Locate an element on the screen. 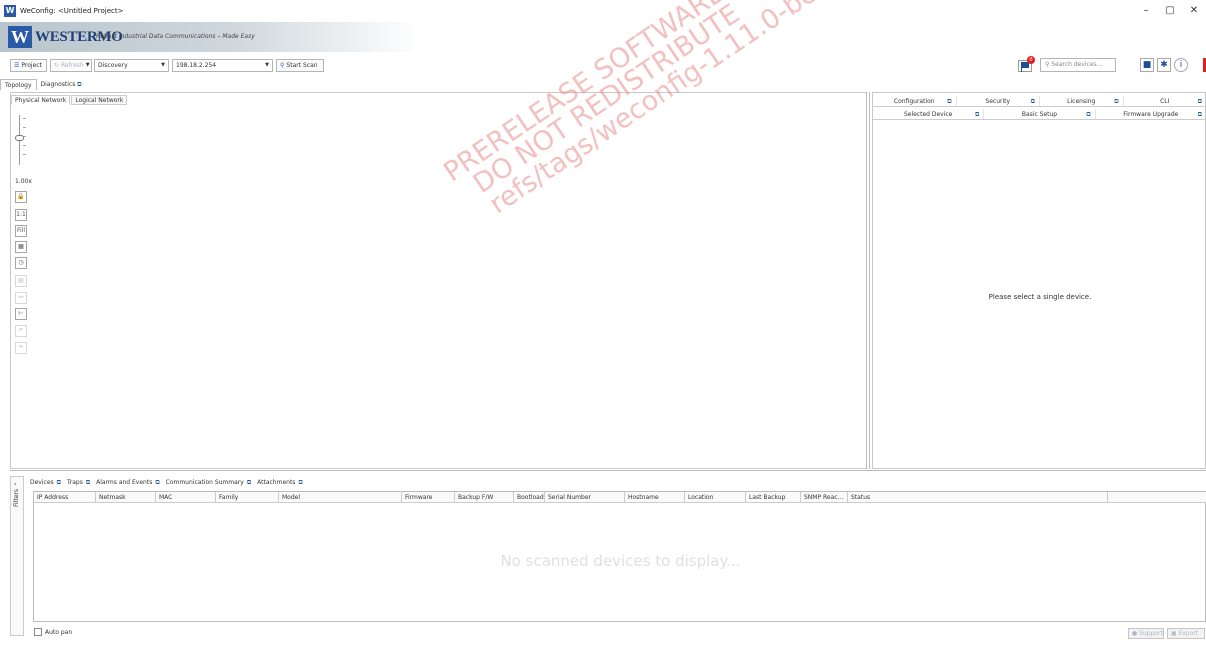 The image size is (1206, 645). redo-icon: ↷ is located at coordinates (21, 348).